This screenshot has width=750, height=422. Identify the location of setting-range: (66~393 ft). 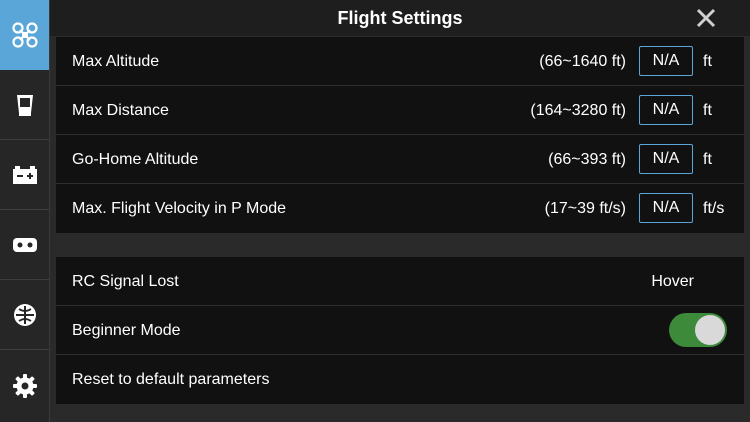
(587, 159).